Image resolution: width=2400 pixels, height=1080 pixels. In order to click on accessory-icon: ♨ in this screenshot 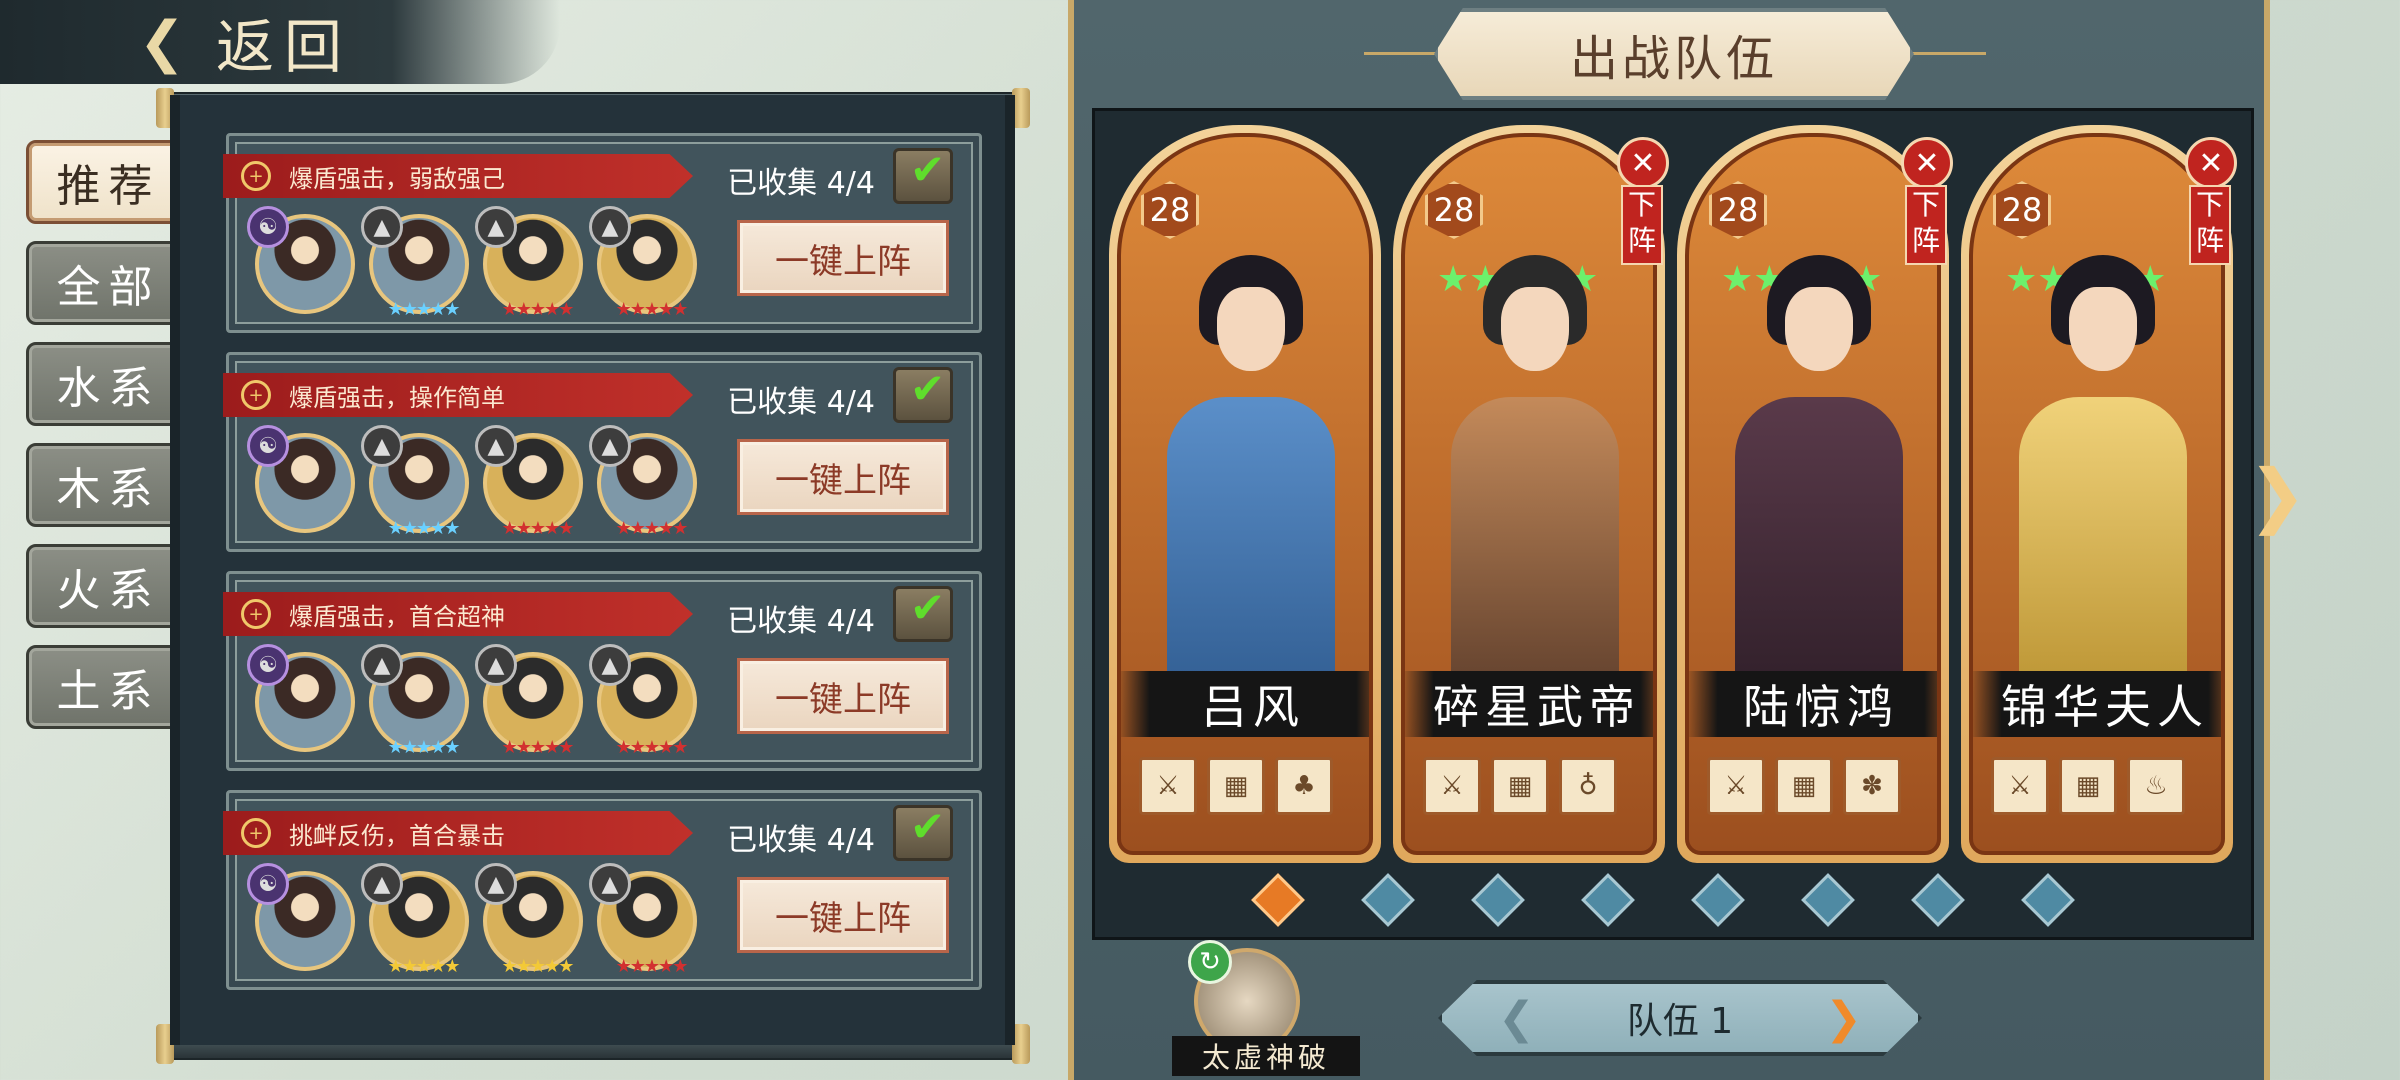, I will do `click(2156, 786)`.